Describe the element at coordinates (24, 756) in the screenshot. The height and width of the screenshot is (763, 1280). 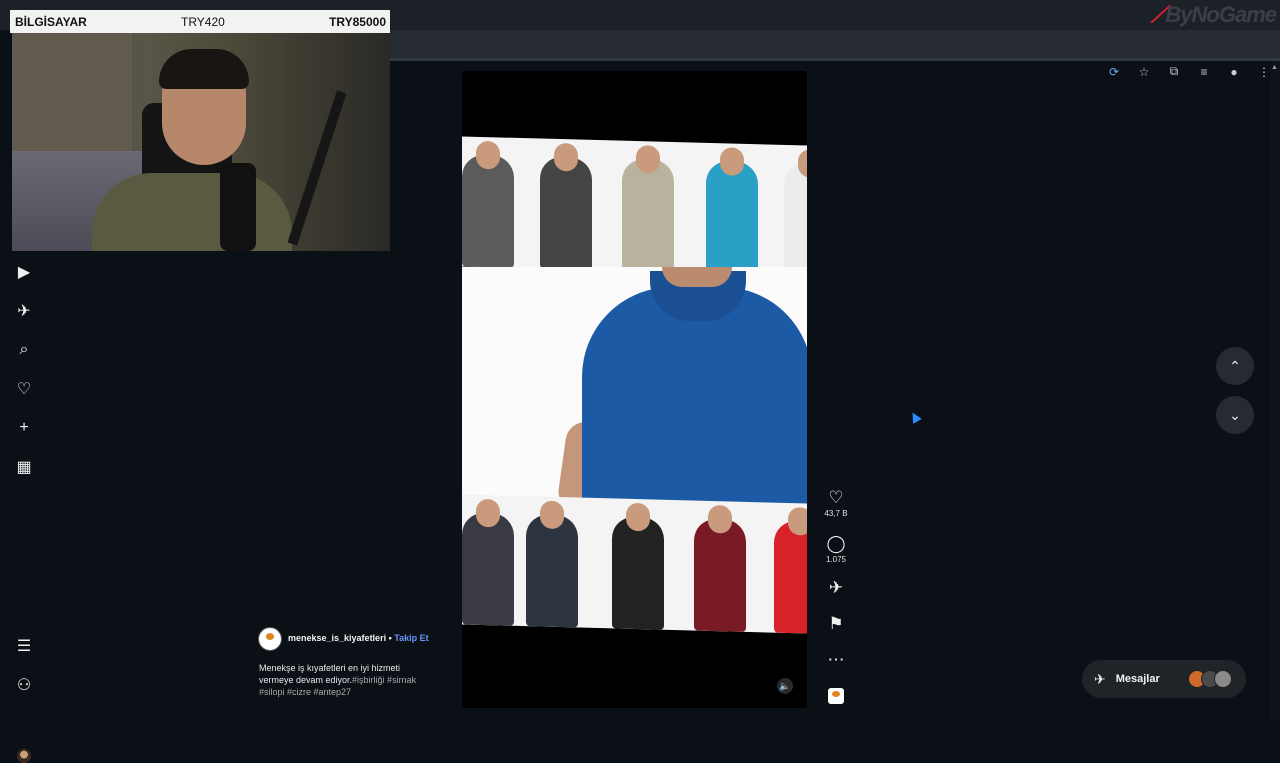
I see `profile-avatar` at that location.